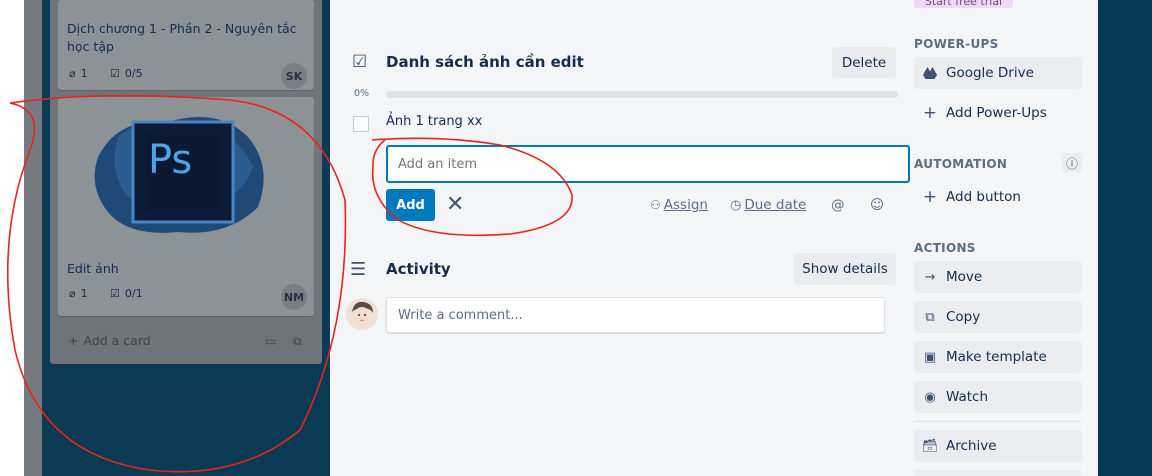  What do you see at coordinates (93, 268) in the screenshot?
I see `card-title: Edit ảnh` at bounding box center [93, 268].